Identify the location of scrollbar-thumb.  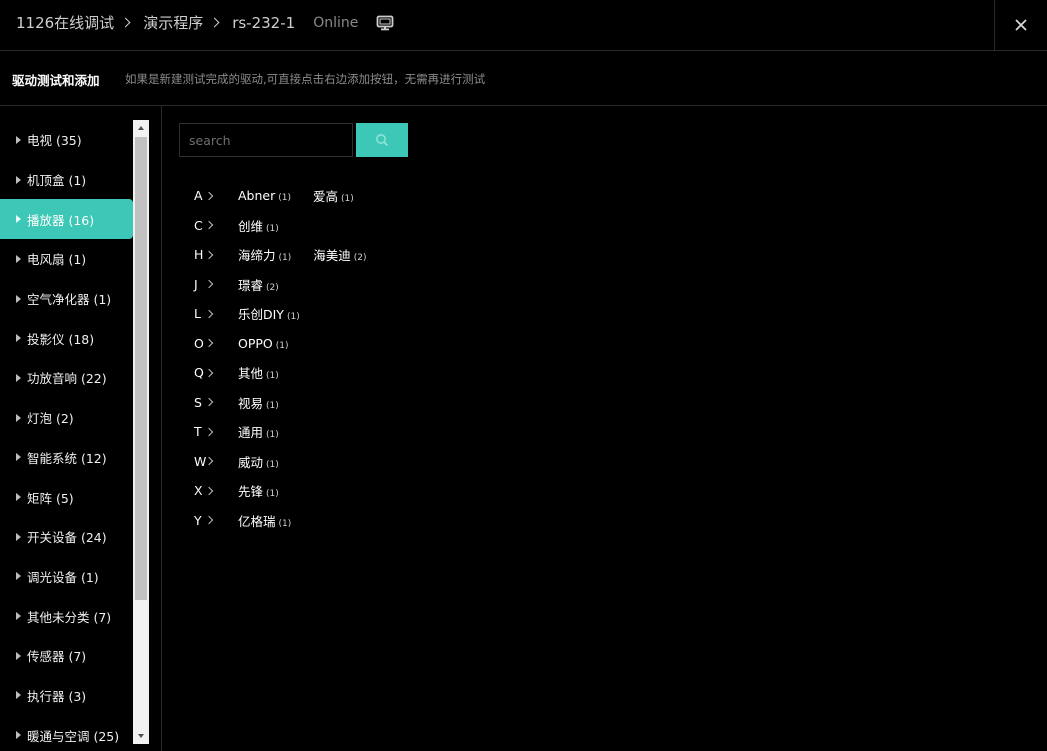
(141, 368).